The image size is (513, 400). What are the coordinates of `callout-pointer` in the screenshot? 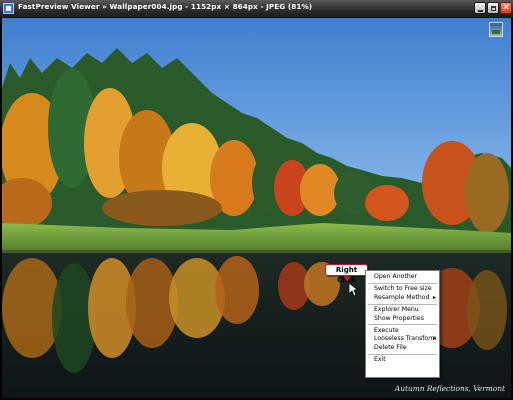 It's located at (347, 278).